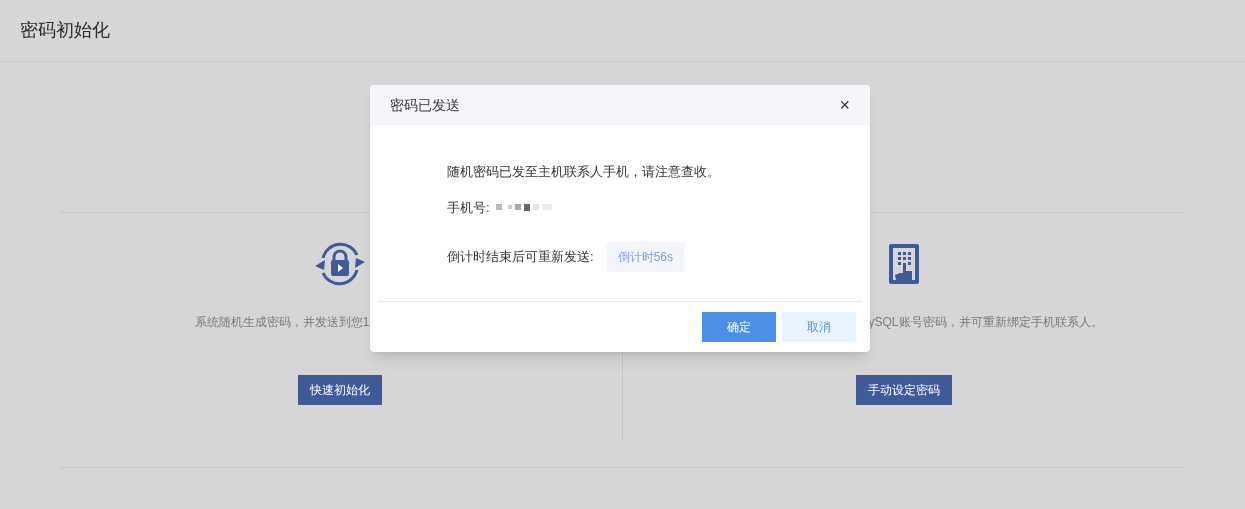  I want to click on redacted-phone-number, so click(523, 207).